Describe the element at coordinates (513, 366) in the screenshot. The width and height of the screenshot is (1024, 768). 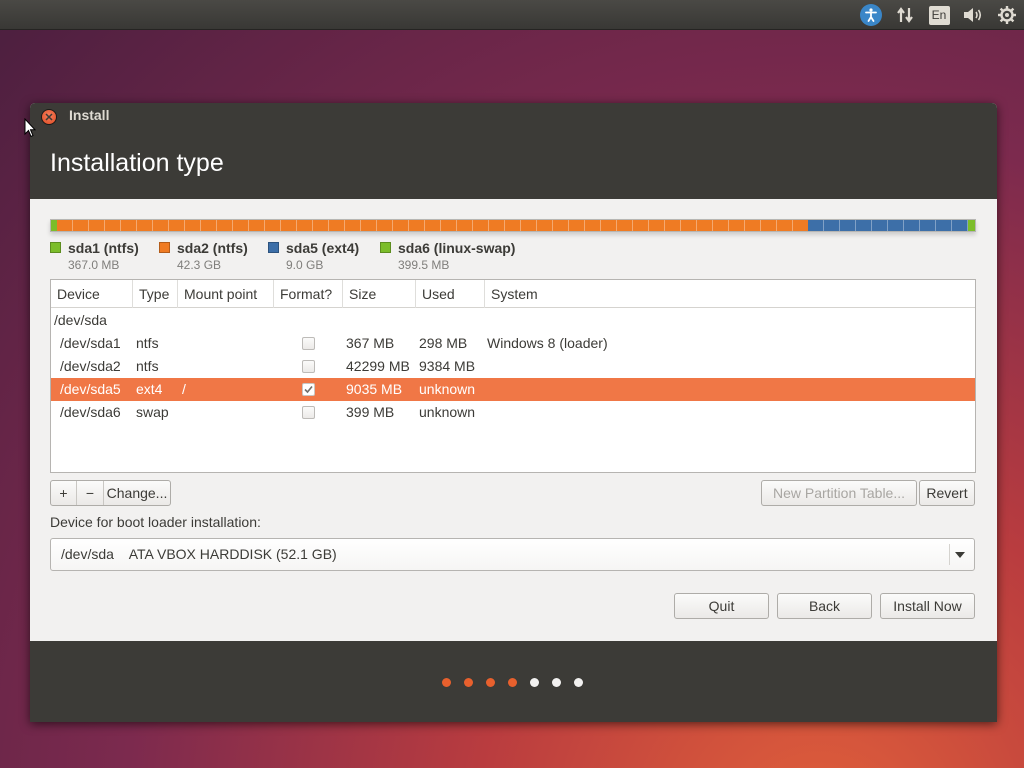
I see `table-row: /dev/sda2 ntfs 42299 MB 9384 MB` at that location.